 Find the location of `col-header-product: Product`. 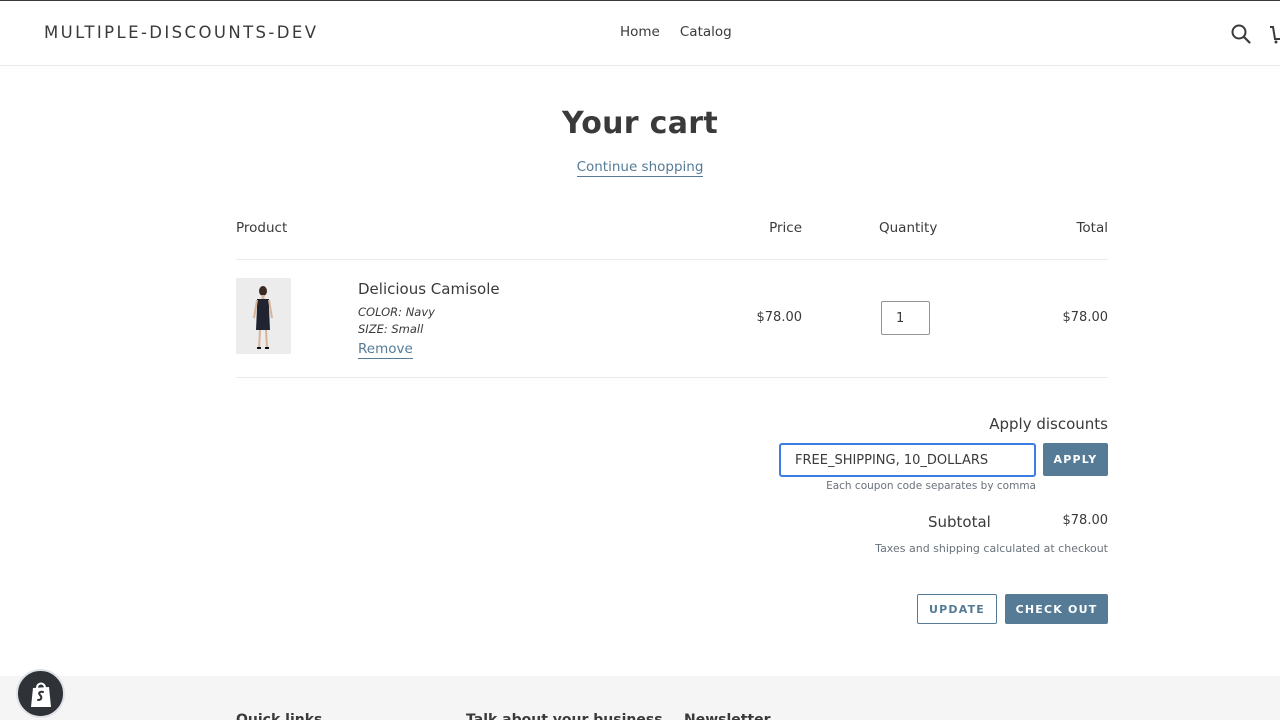

col-header-product: Product is located at coordinates (262, 228).